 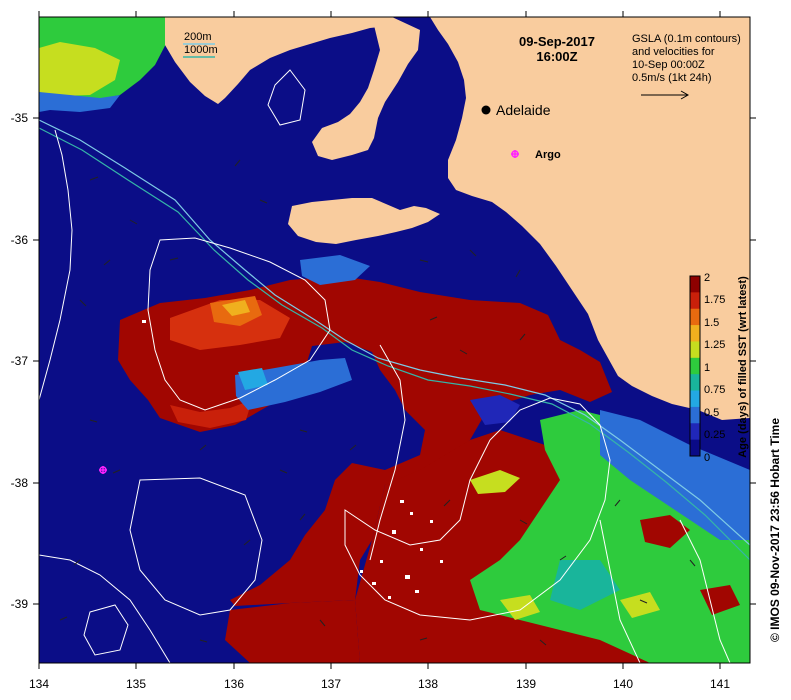 I want to click on x-tick-label-141: 141, so click(x=720, y=684).